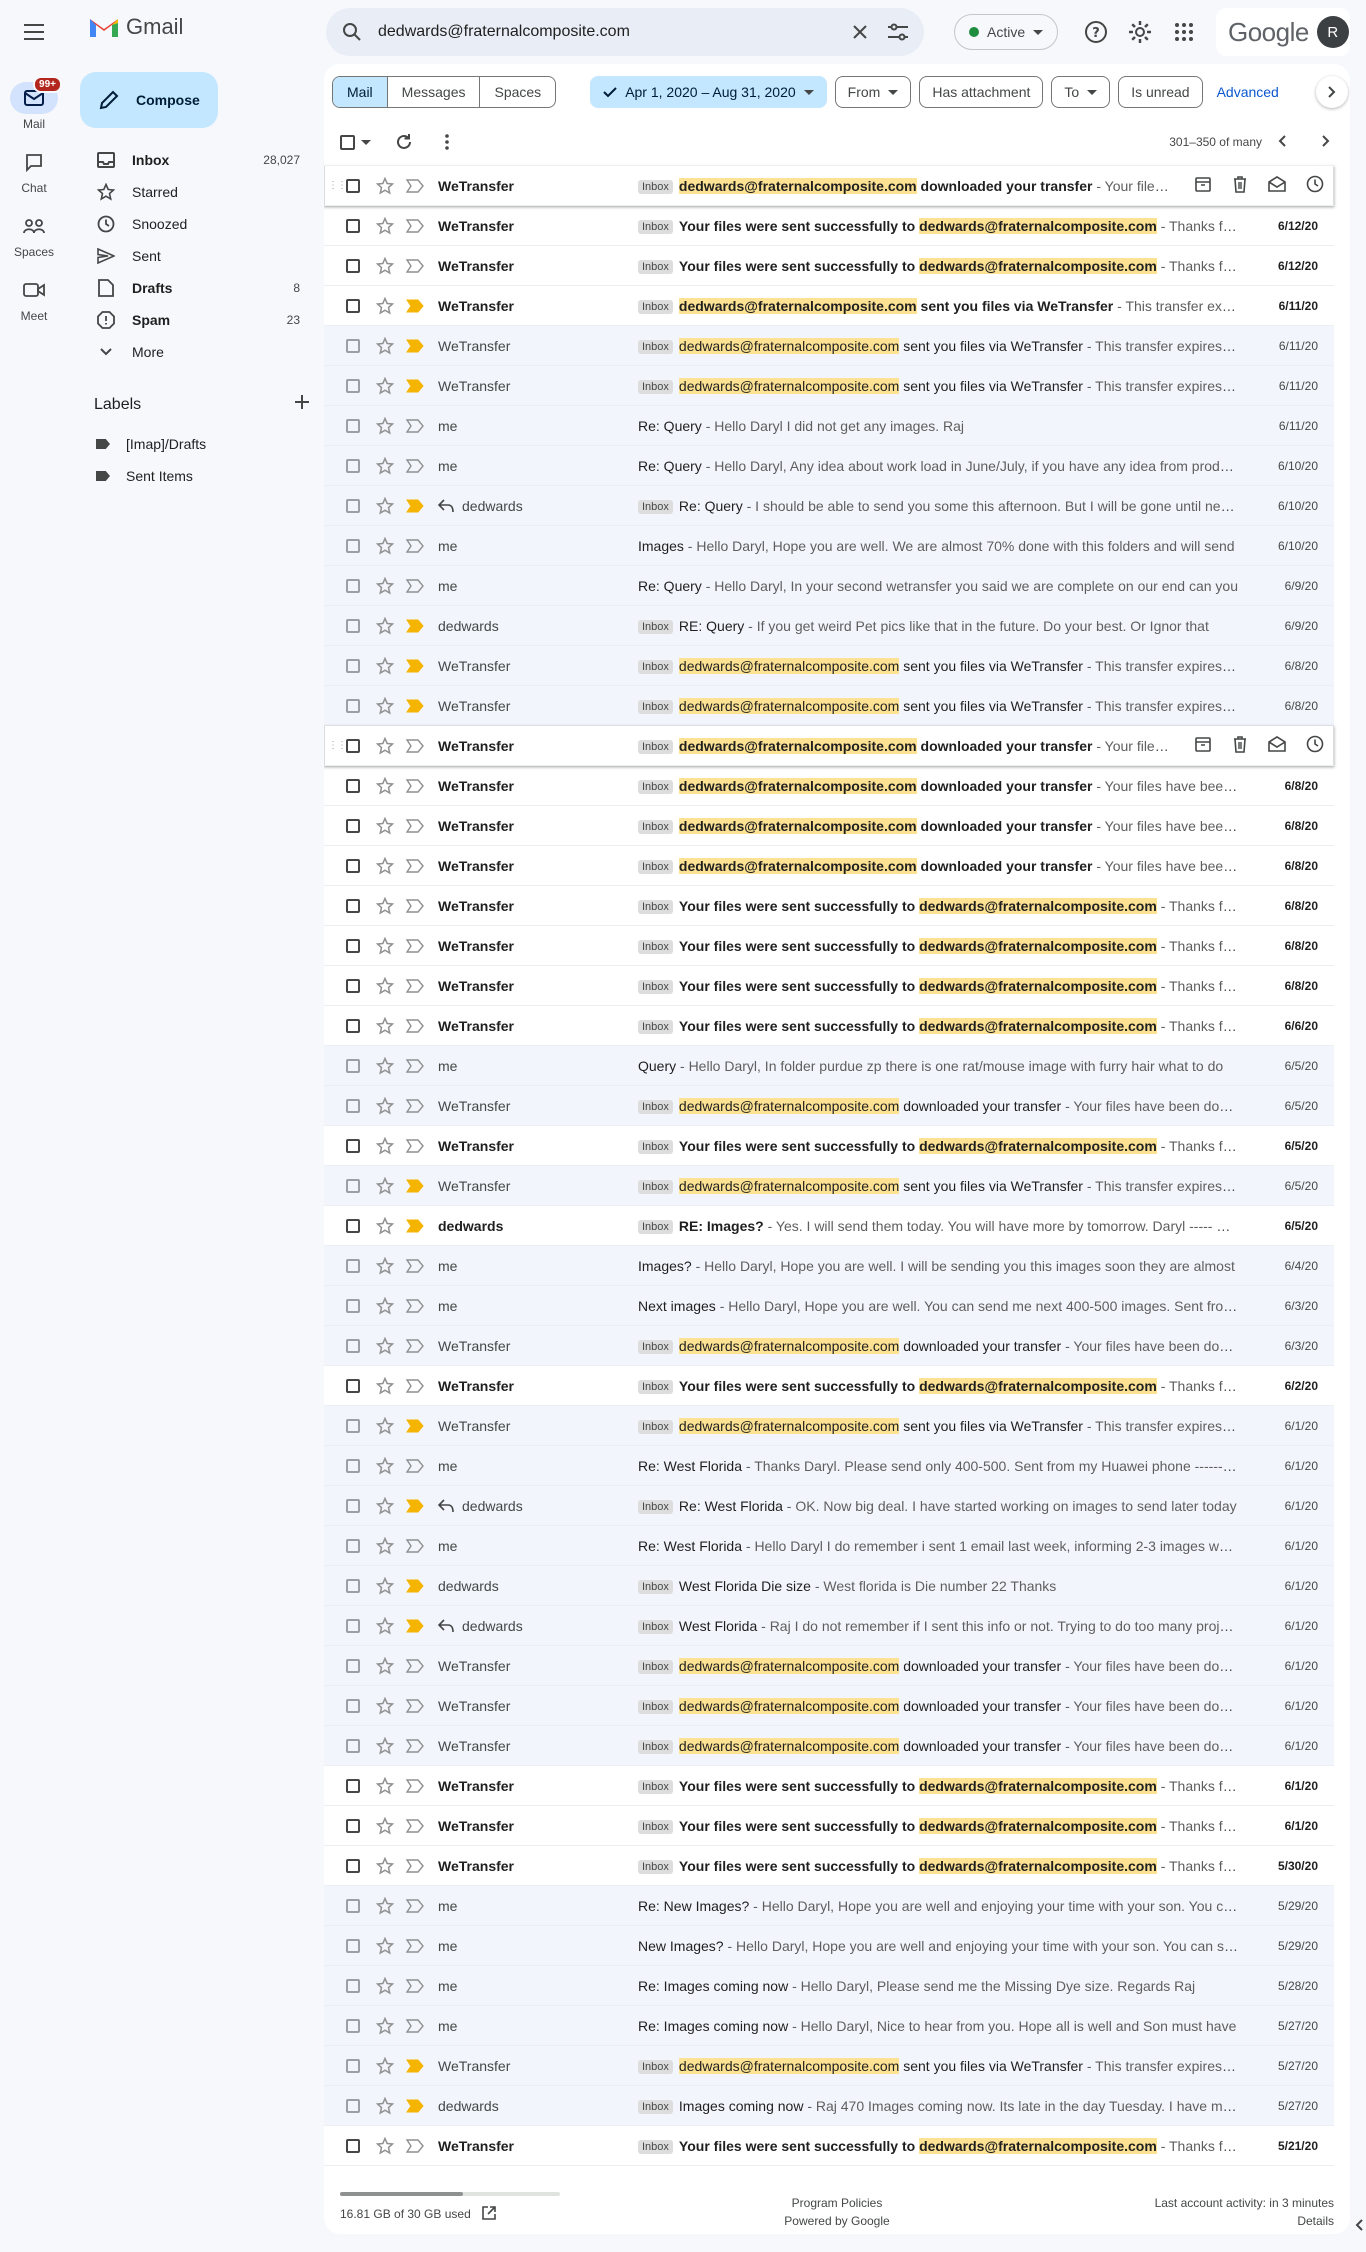  What do you see at coordinates (873, 92) in the screenshot?
I see `from-filter-chip: From` at bounding box center [873, 92].